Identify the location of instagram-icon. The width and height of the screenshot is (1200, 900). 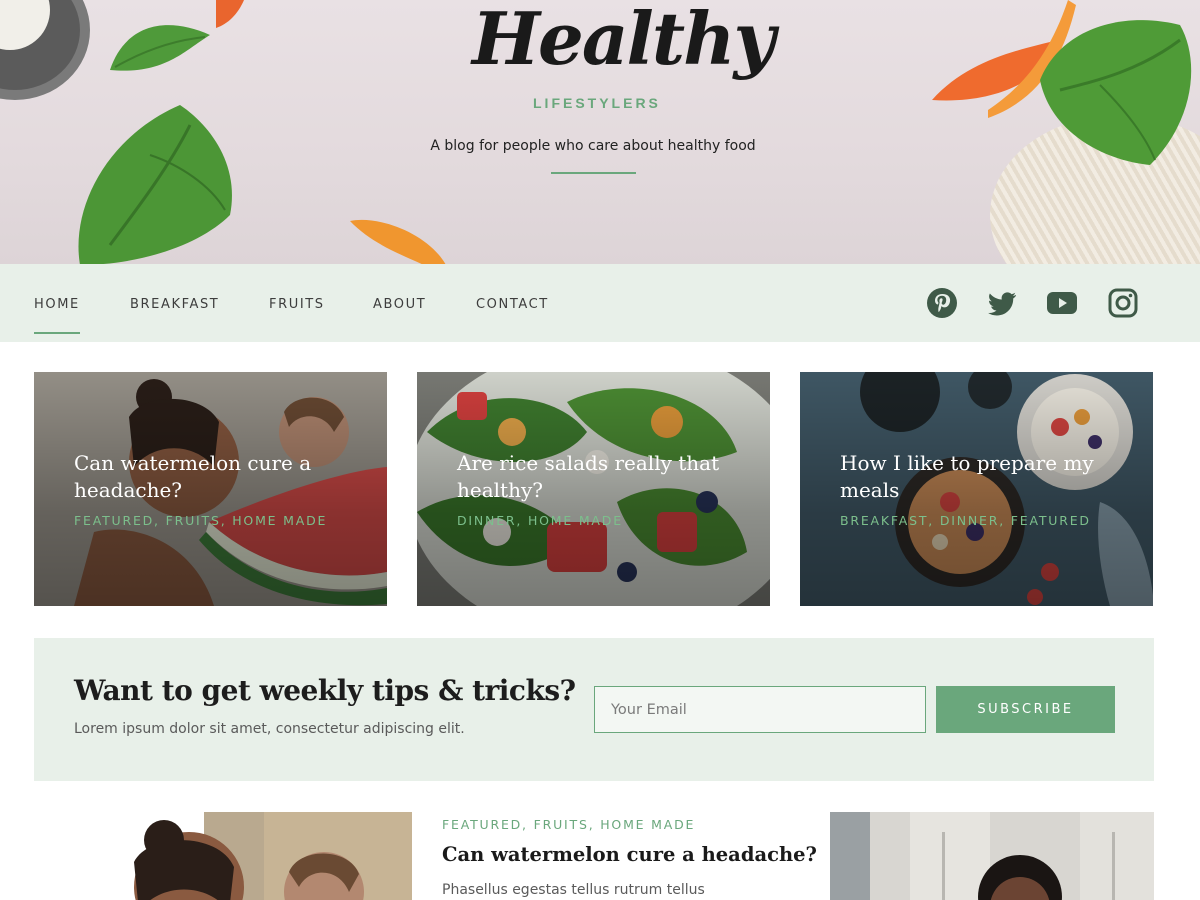
(1123, 303).